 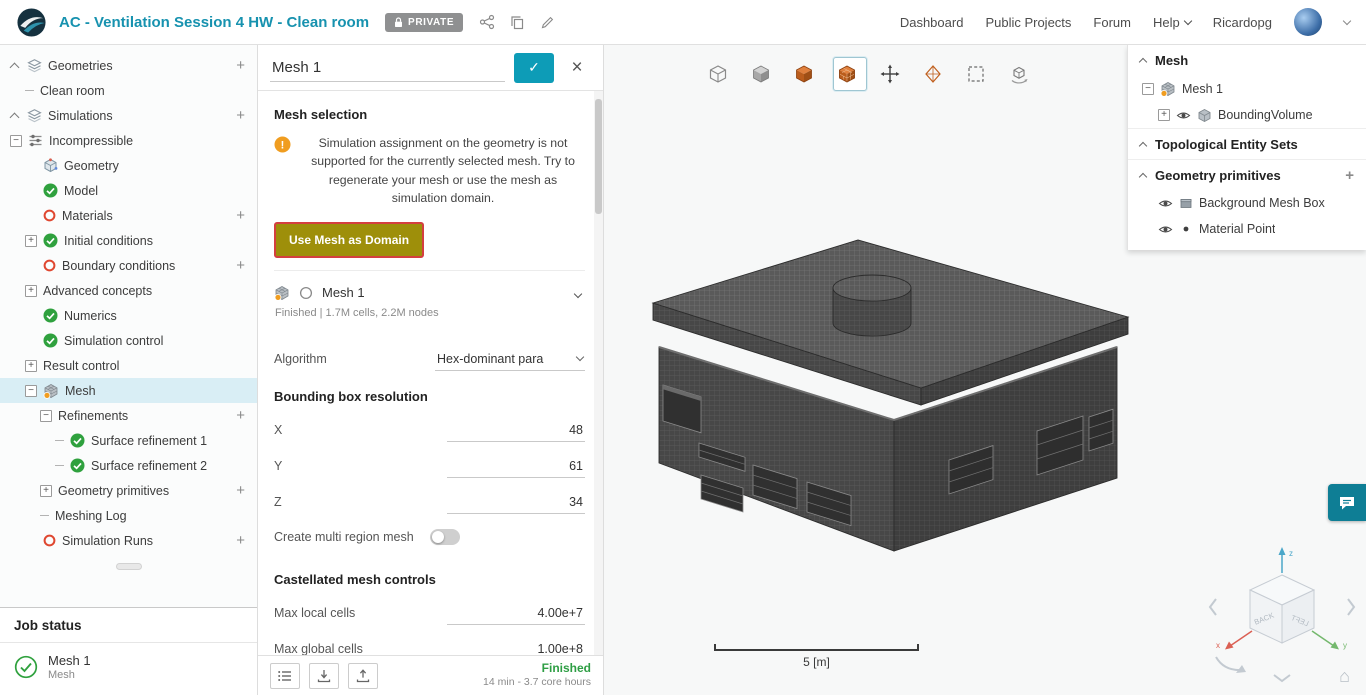 What do you see at coordinates (1247, 143) in the screenshot?
I see `right-section-topological-entity-sets: Topological Entity Sets` at bounding box center [1247, 143].